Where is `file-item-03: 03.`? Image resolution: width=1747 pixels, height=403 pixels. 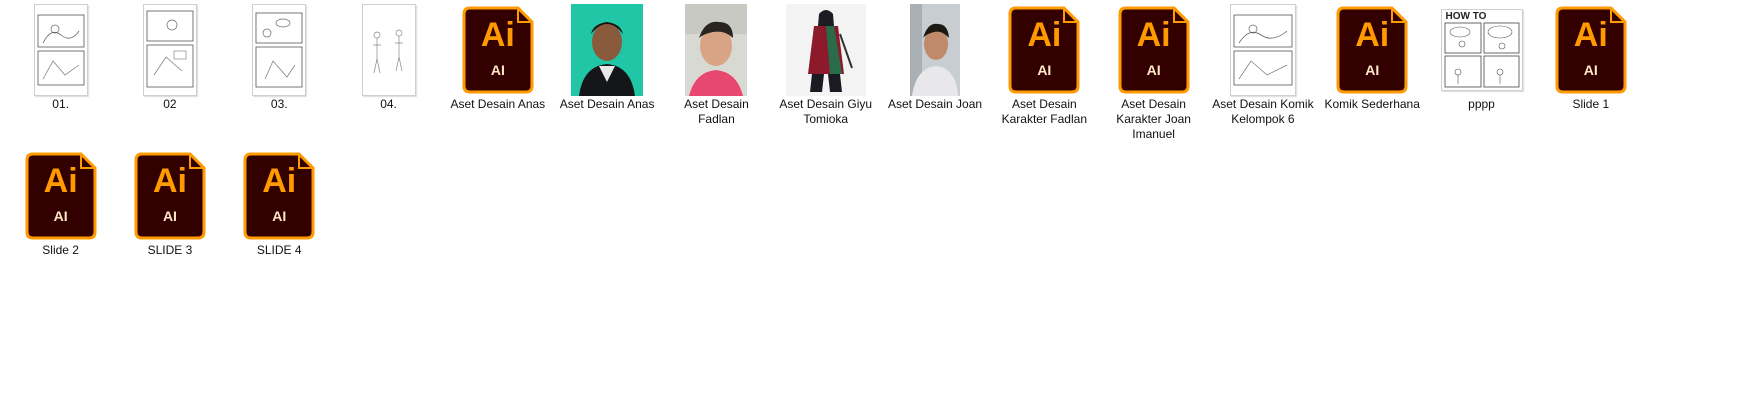
file-item-03: 03. is located at coordinates (279, 77).